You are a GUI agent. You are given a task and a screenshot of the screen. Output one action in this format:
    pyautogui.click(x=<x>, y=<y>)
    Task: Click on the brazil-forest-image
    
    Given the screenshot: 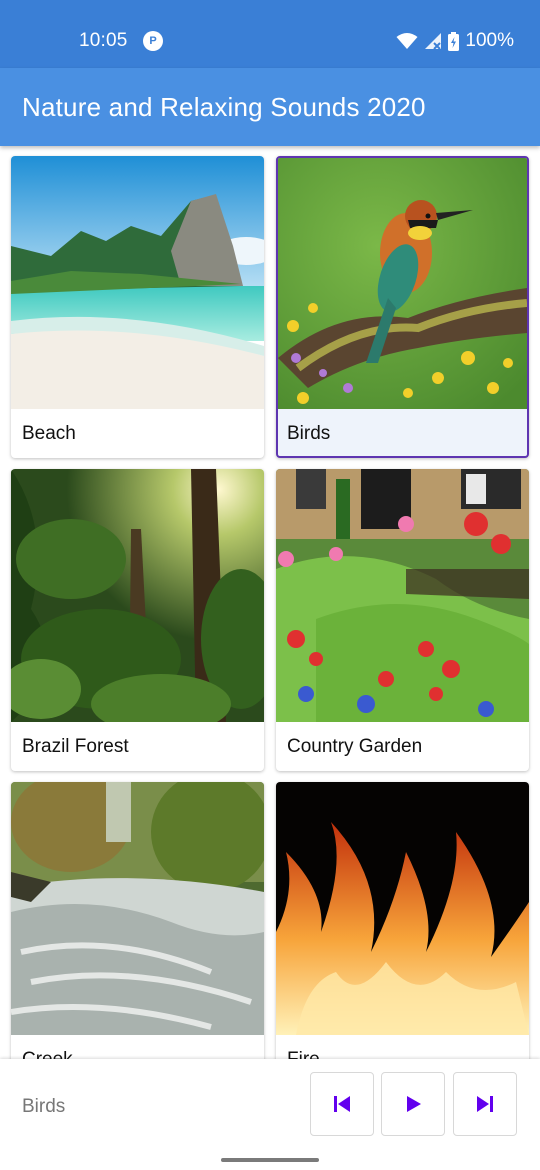 What is the action you would take?
    pyautogui.click(x=137, y=595)
    